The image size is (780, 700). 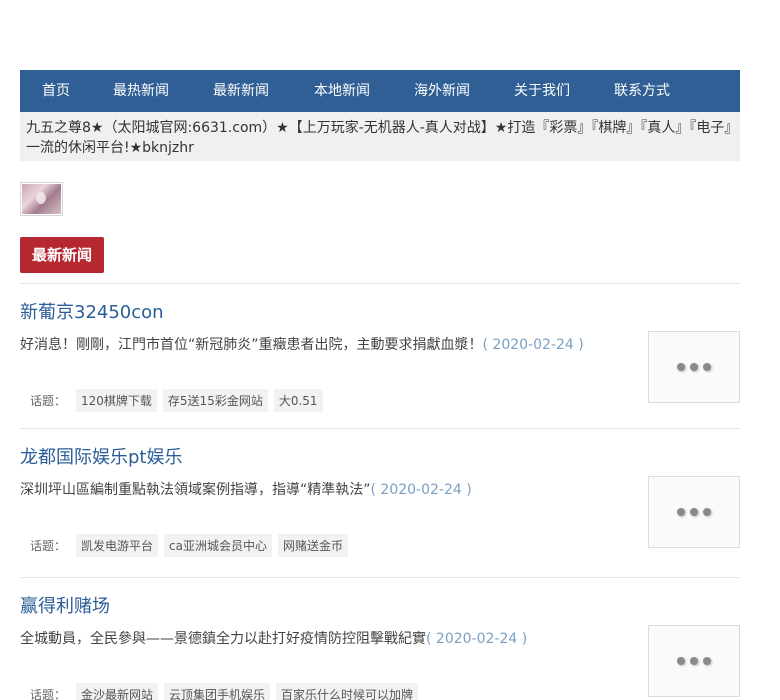 What do you see at coordinates (65, 605) in the screenshot?
I see `article-title: 赢得利赌场` at bounding box center [65, 605].